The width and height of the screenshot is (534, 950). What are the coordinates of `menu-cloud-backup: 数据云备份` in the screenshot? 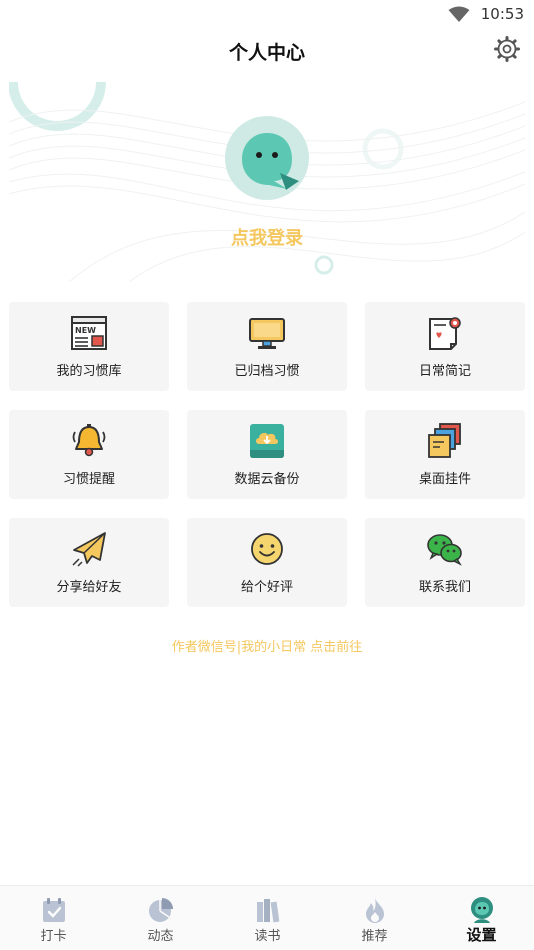 It's located at (267, 454).